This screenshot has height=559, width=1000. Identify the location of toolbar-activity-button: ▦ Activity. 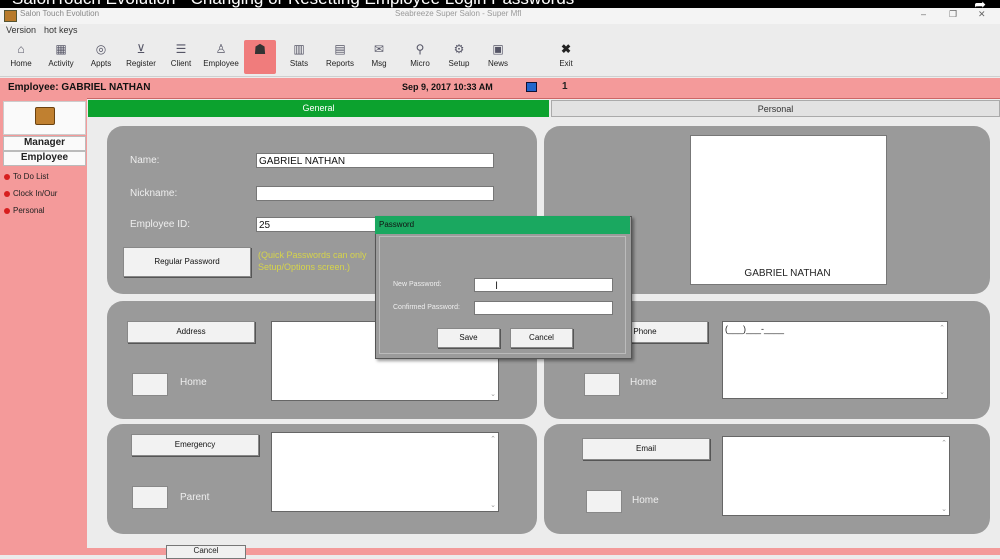
(61, 57).